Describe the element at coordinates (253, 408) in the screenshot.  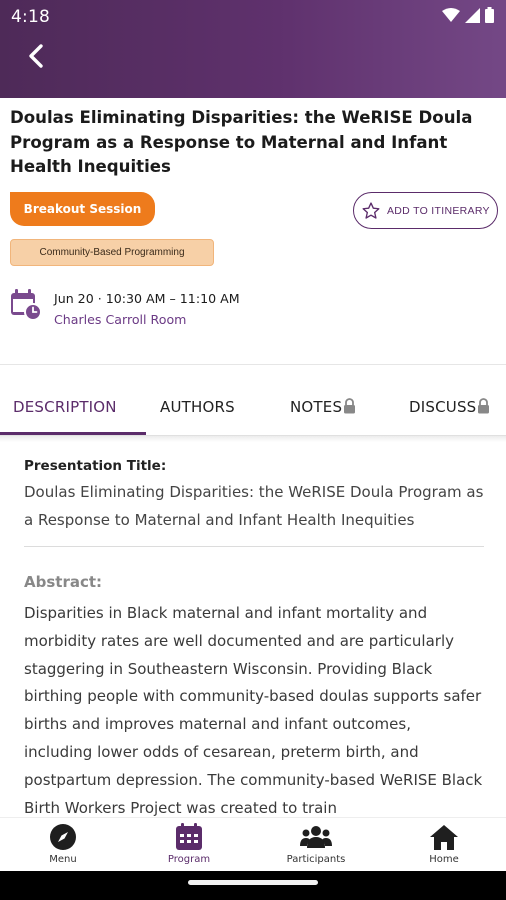
I see `detail-tabs: DESCRIPTION AUTHORS NOTES DISCUSS` at that location.